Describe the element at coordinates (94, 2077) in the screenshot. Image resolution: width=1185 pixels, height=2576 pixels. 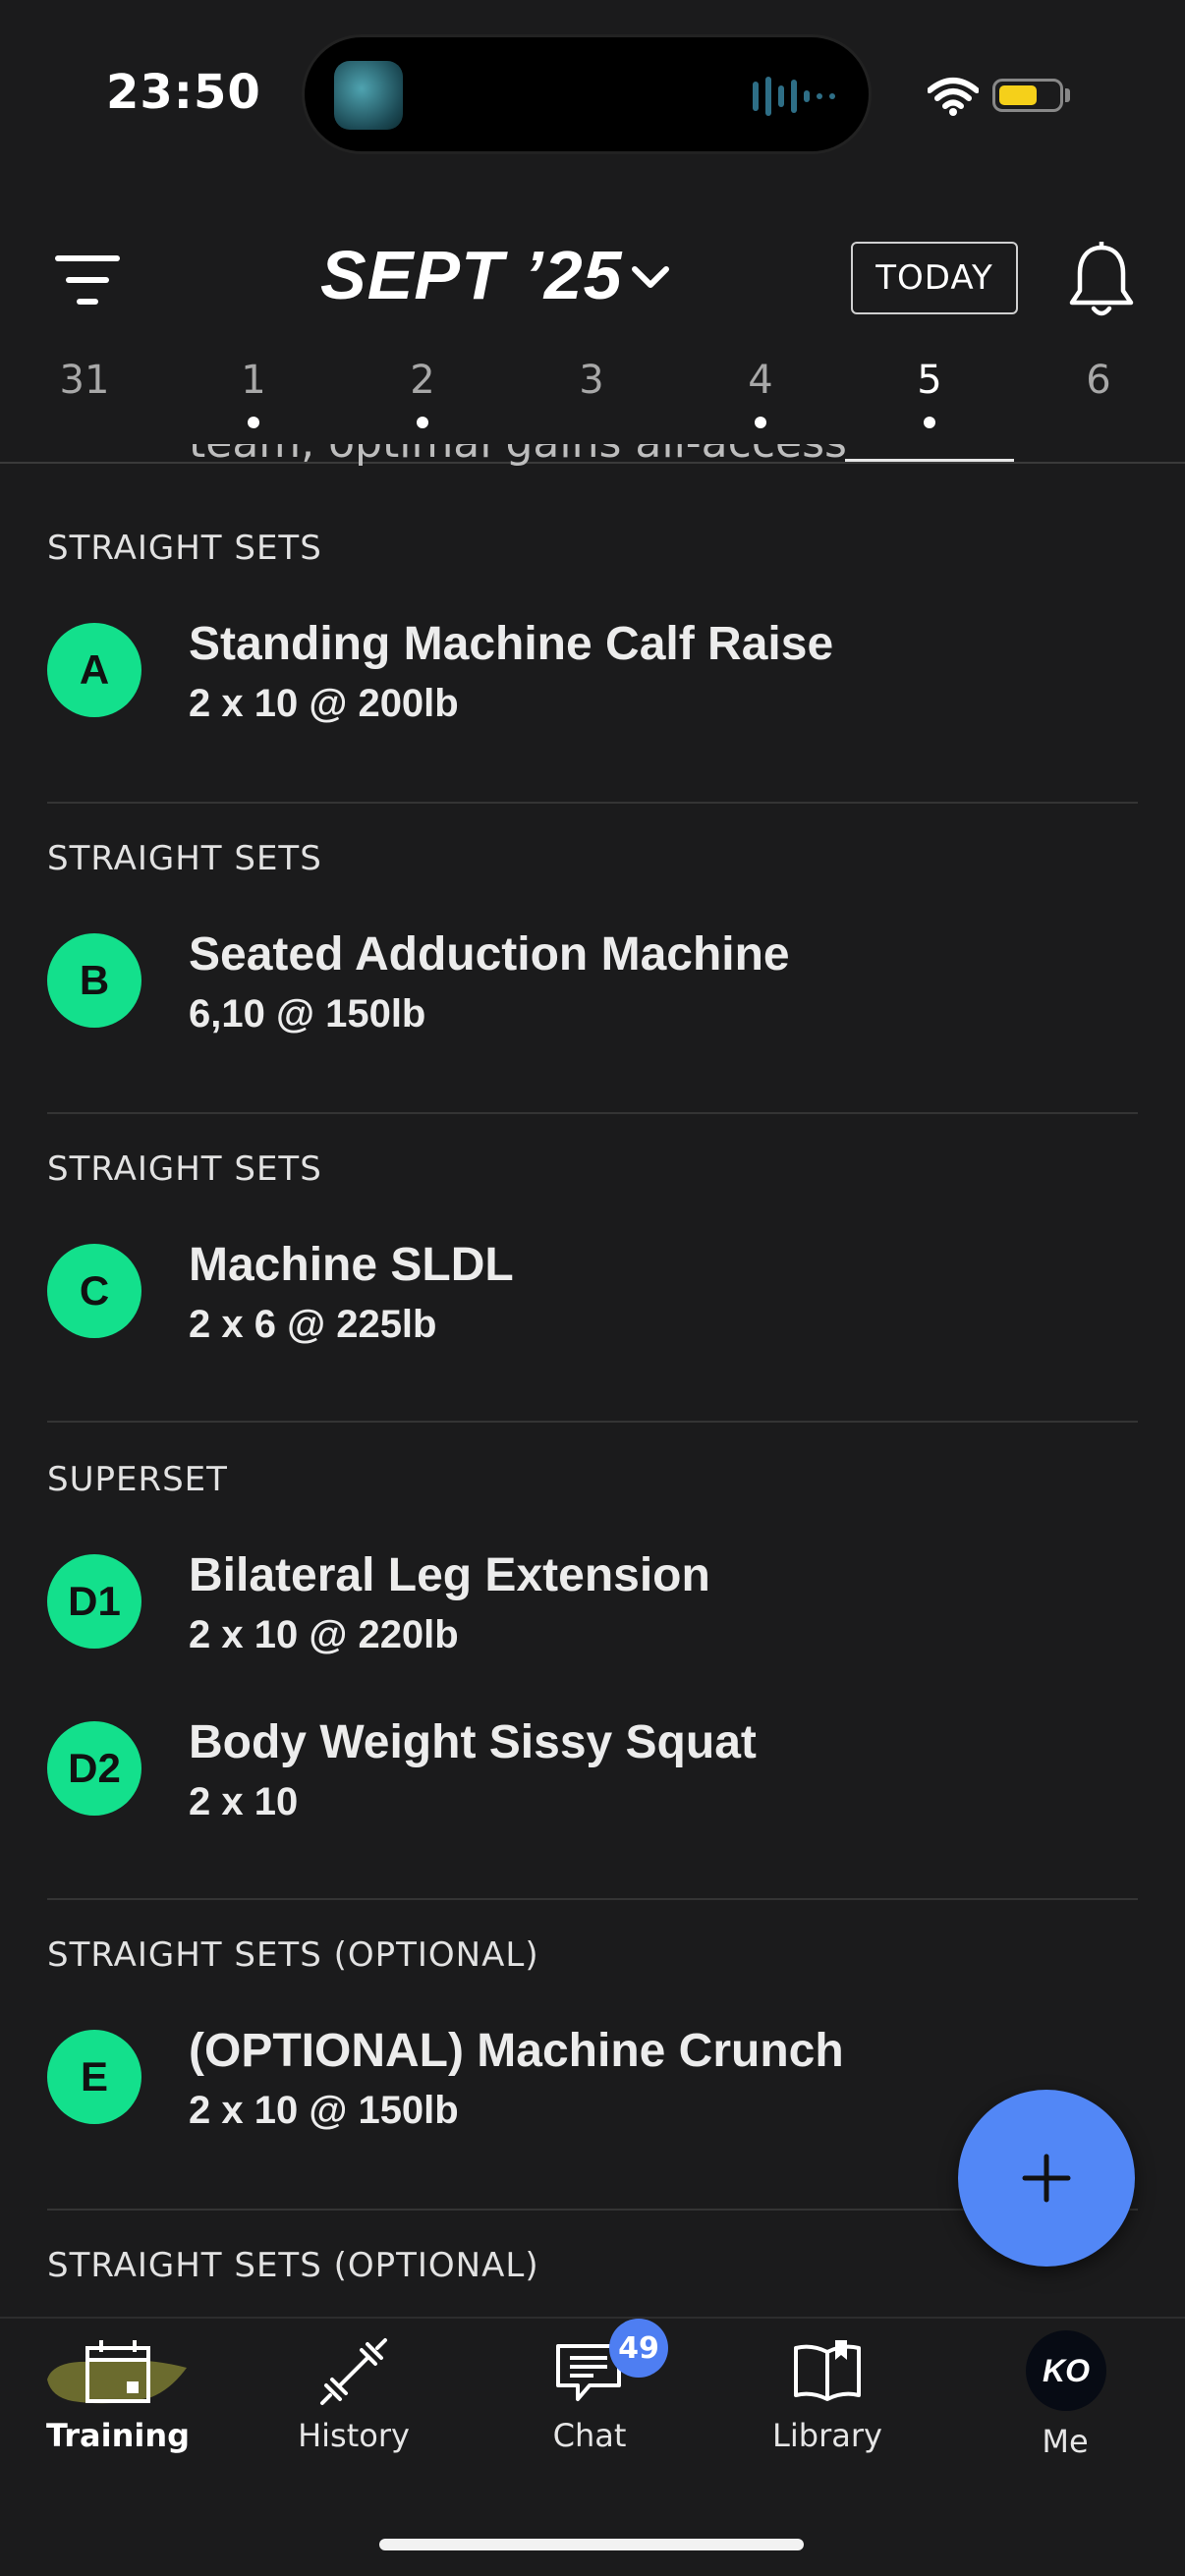
I see `exercise-badge: E` at that location.